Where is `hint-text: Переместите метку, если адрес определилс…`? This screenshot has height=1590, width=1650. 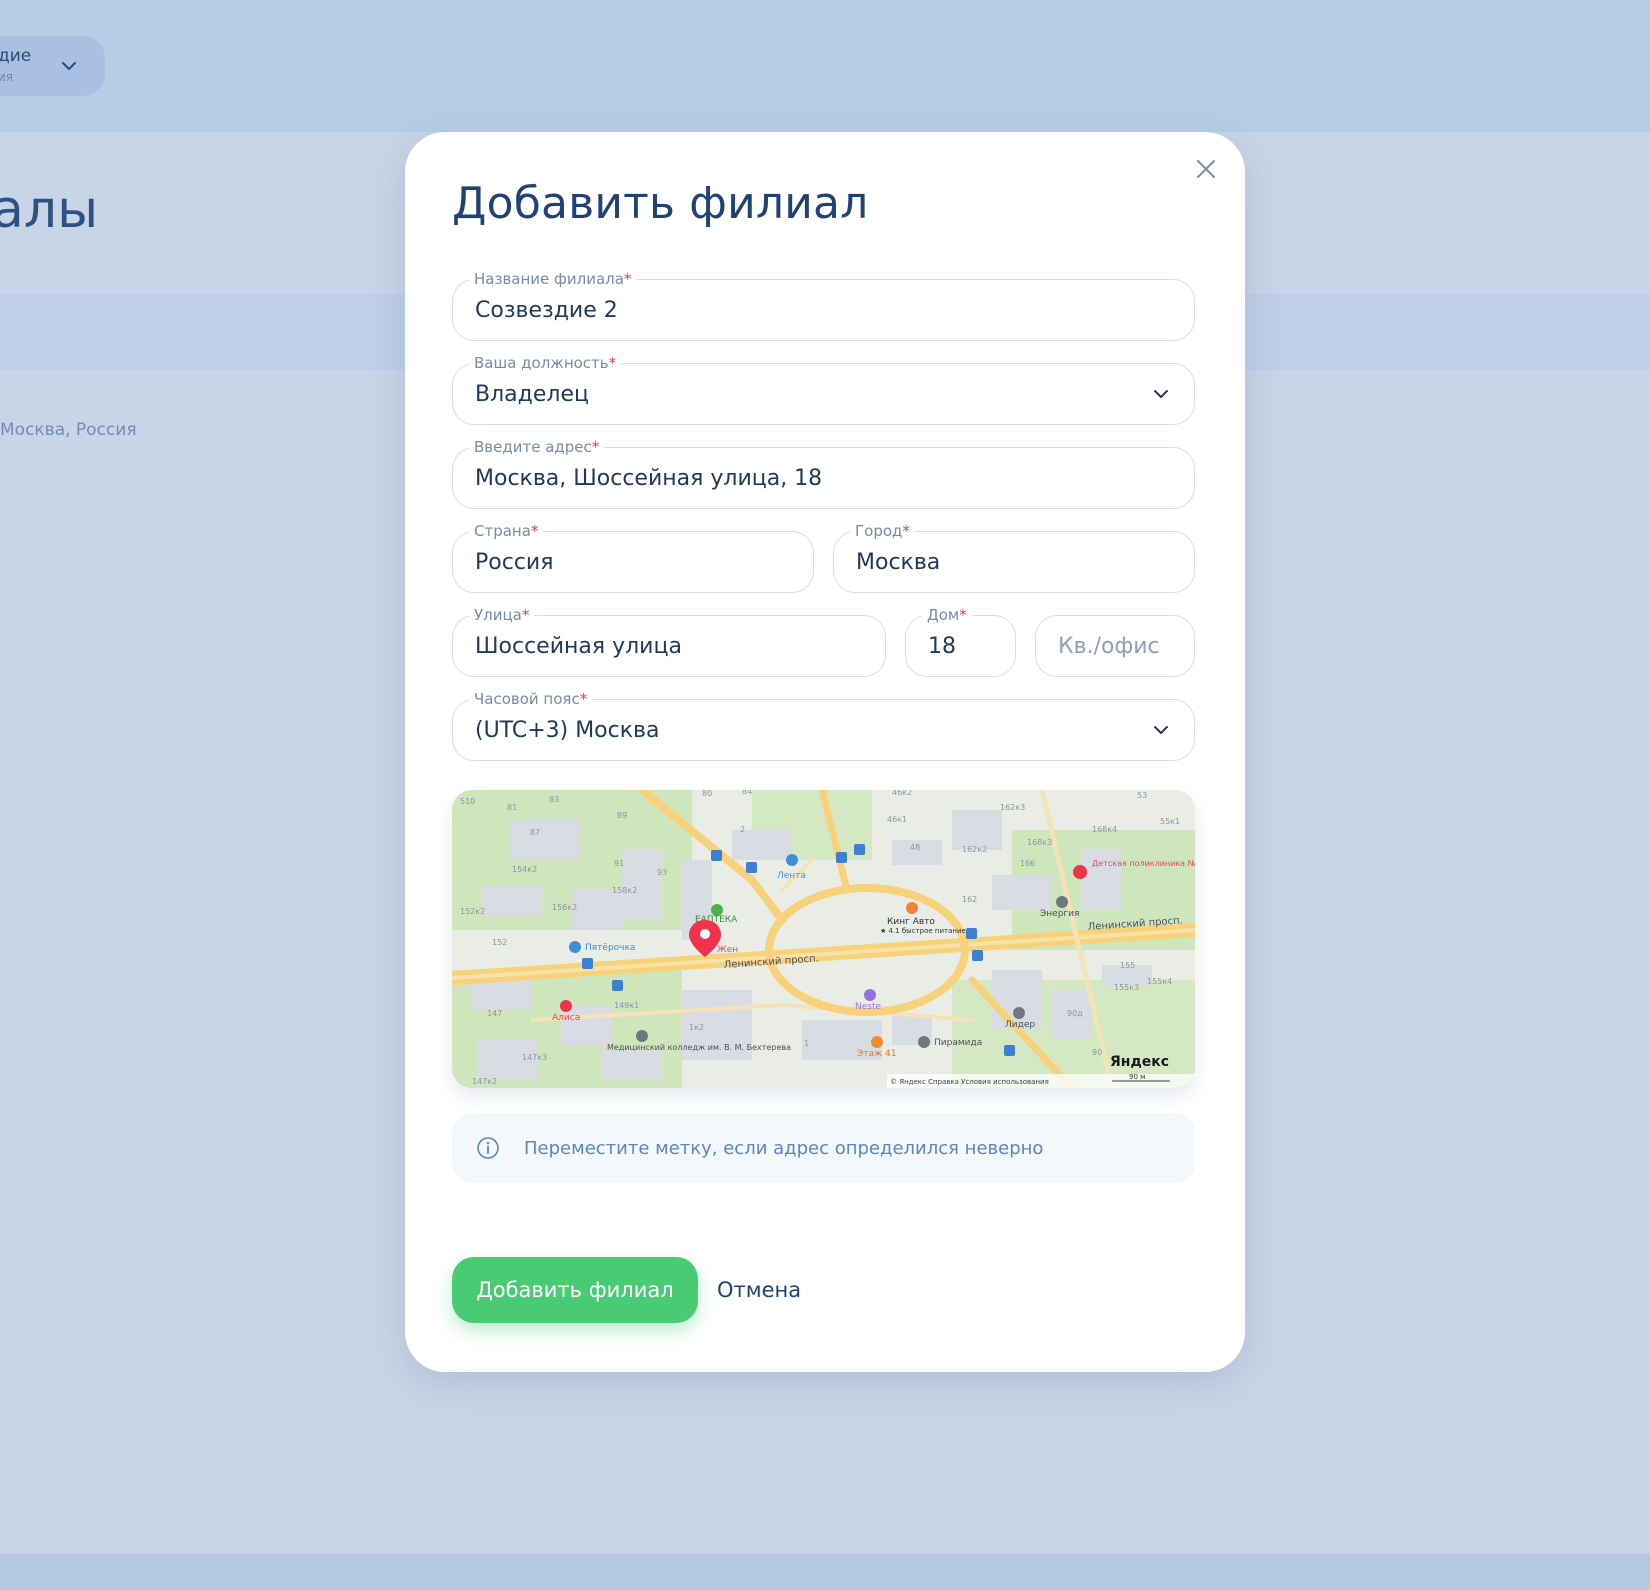 hint-text: Переместите метку, если адрес определилс… is located at coordinates (784, 1148).